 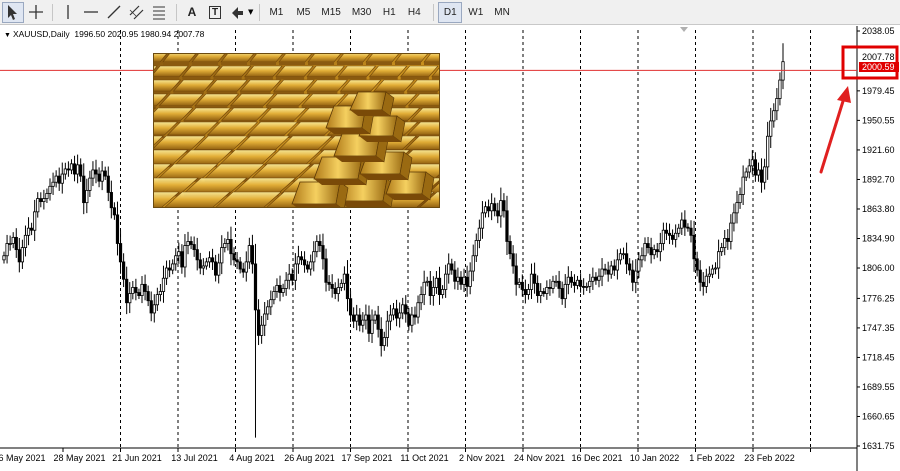 I want to click on crosshair-tool, so click(x=36, y=12).